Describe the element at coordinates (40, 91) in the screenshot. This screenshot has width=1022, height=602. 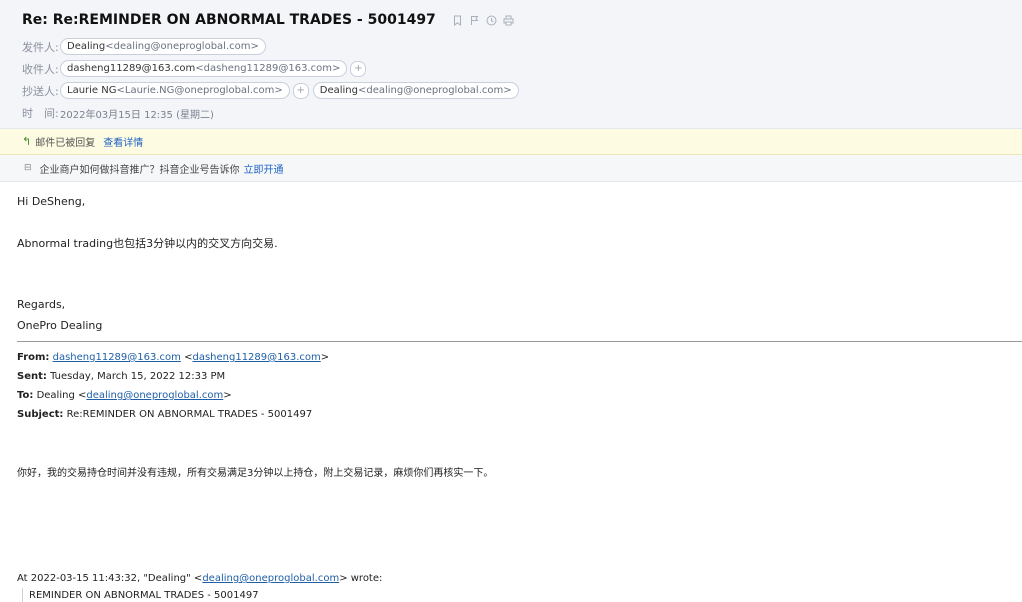
I see `cc-label: 抄送人:` at that location.